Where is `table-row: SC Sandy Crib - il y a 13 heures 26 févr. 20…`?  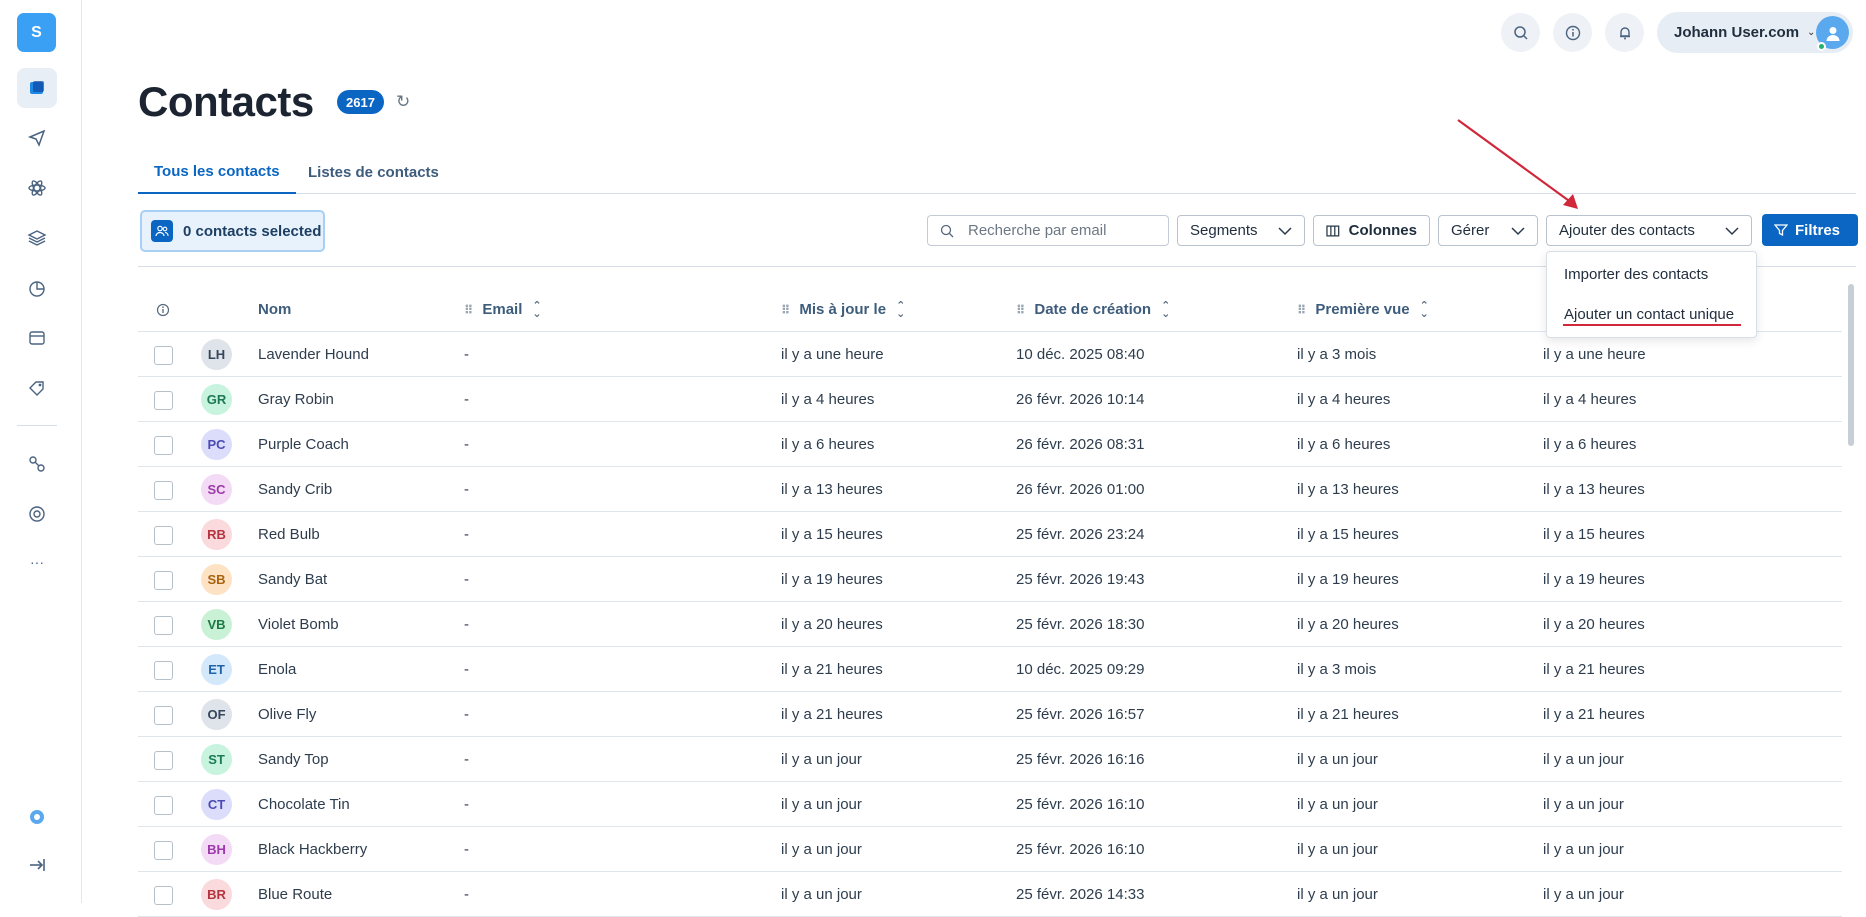
table-row: SC Sandy Crib - il y a 13 heures 26 févr. 20… is located at coordinates (990, 489).